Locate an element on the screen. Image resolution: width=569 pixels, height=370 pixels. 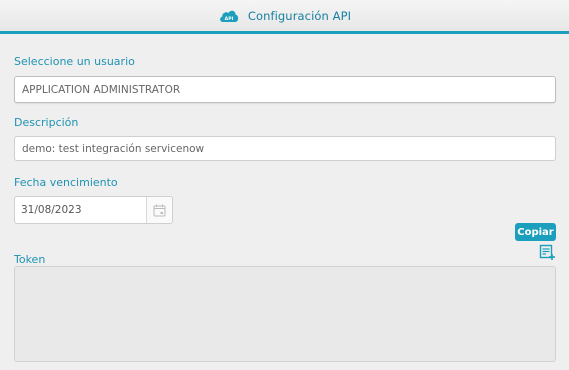
calendar-button is located at coordinates (159, 210).